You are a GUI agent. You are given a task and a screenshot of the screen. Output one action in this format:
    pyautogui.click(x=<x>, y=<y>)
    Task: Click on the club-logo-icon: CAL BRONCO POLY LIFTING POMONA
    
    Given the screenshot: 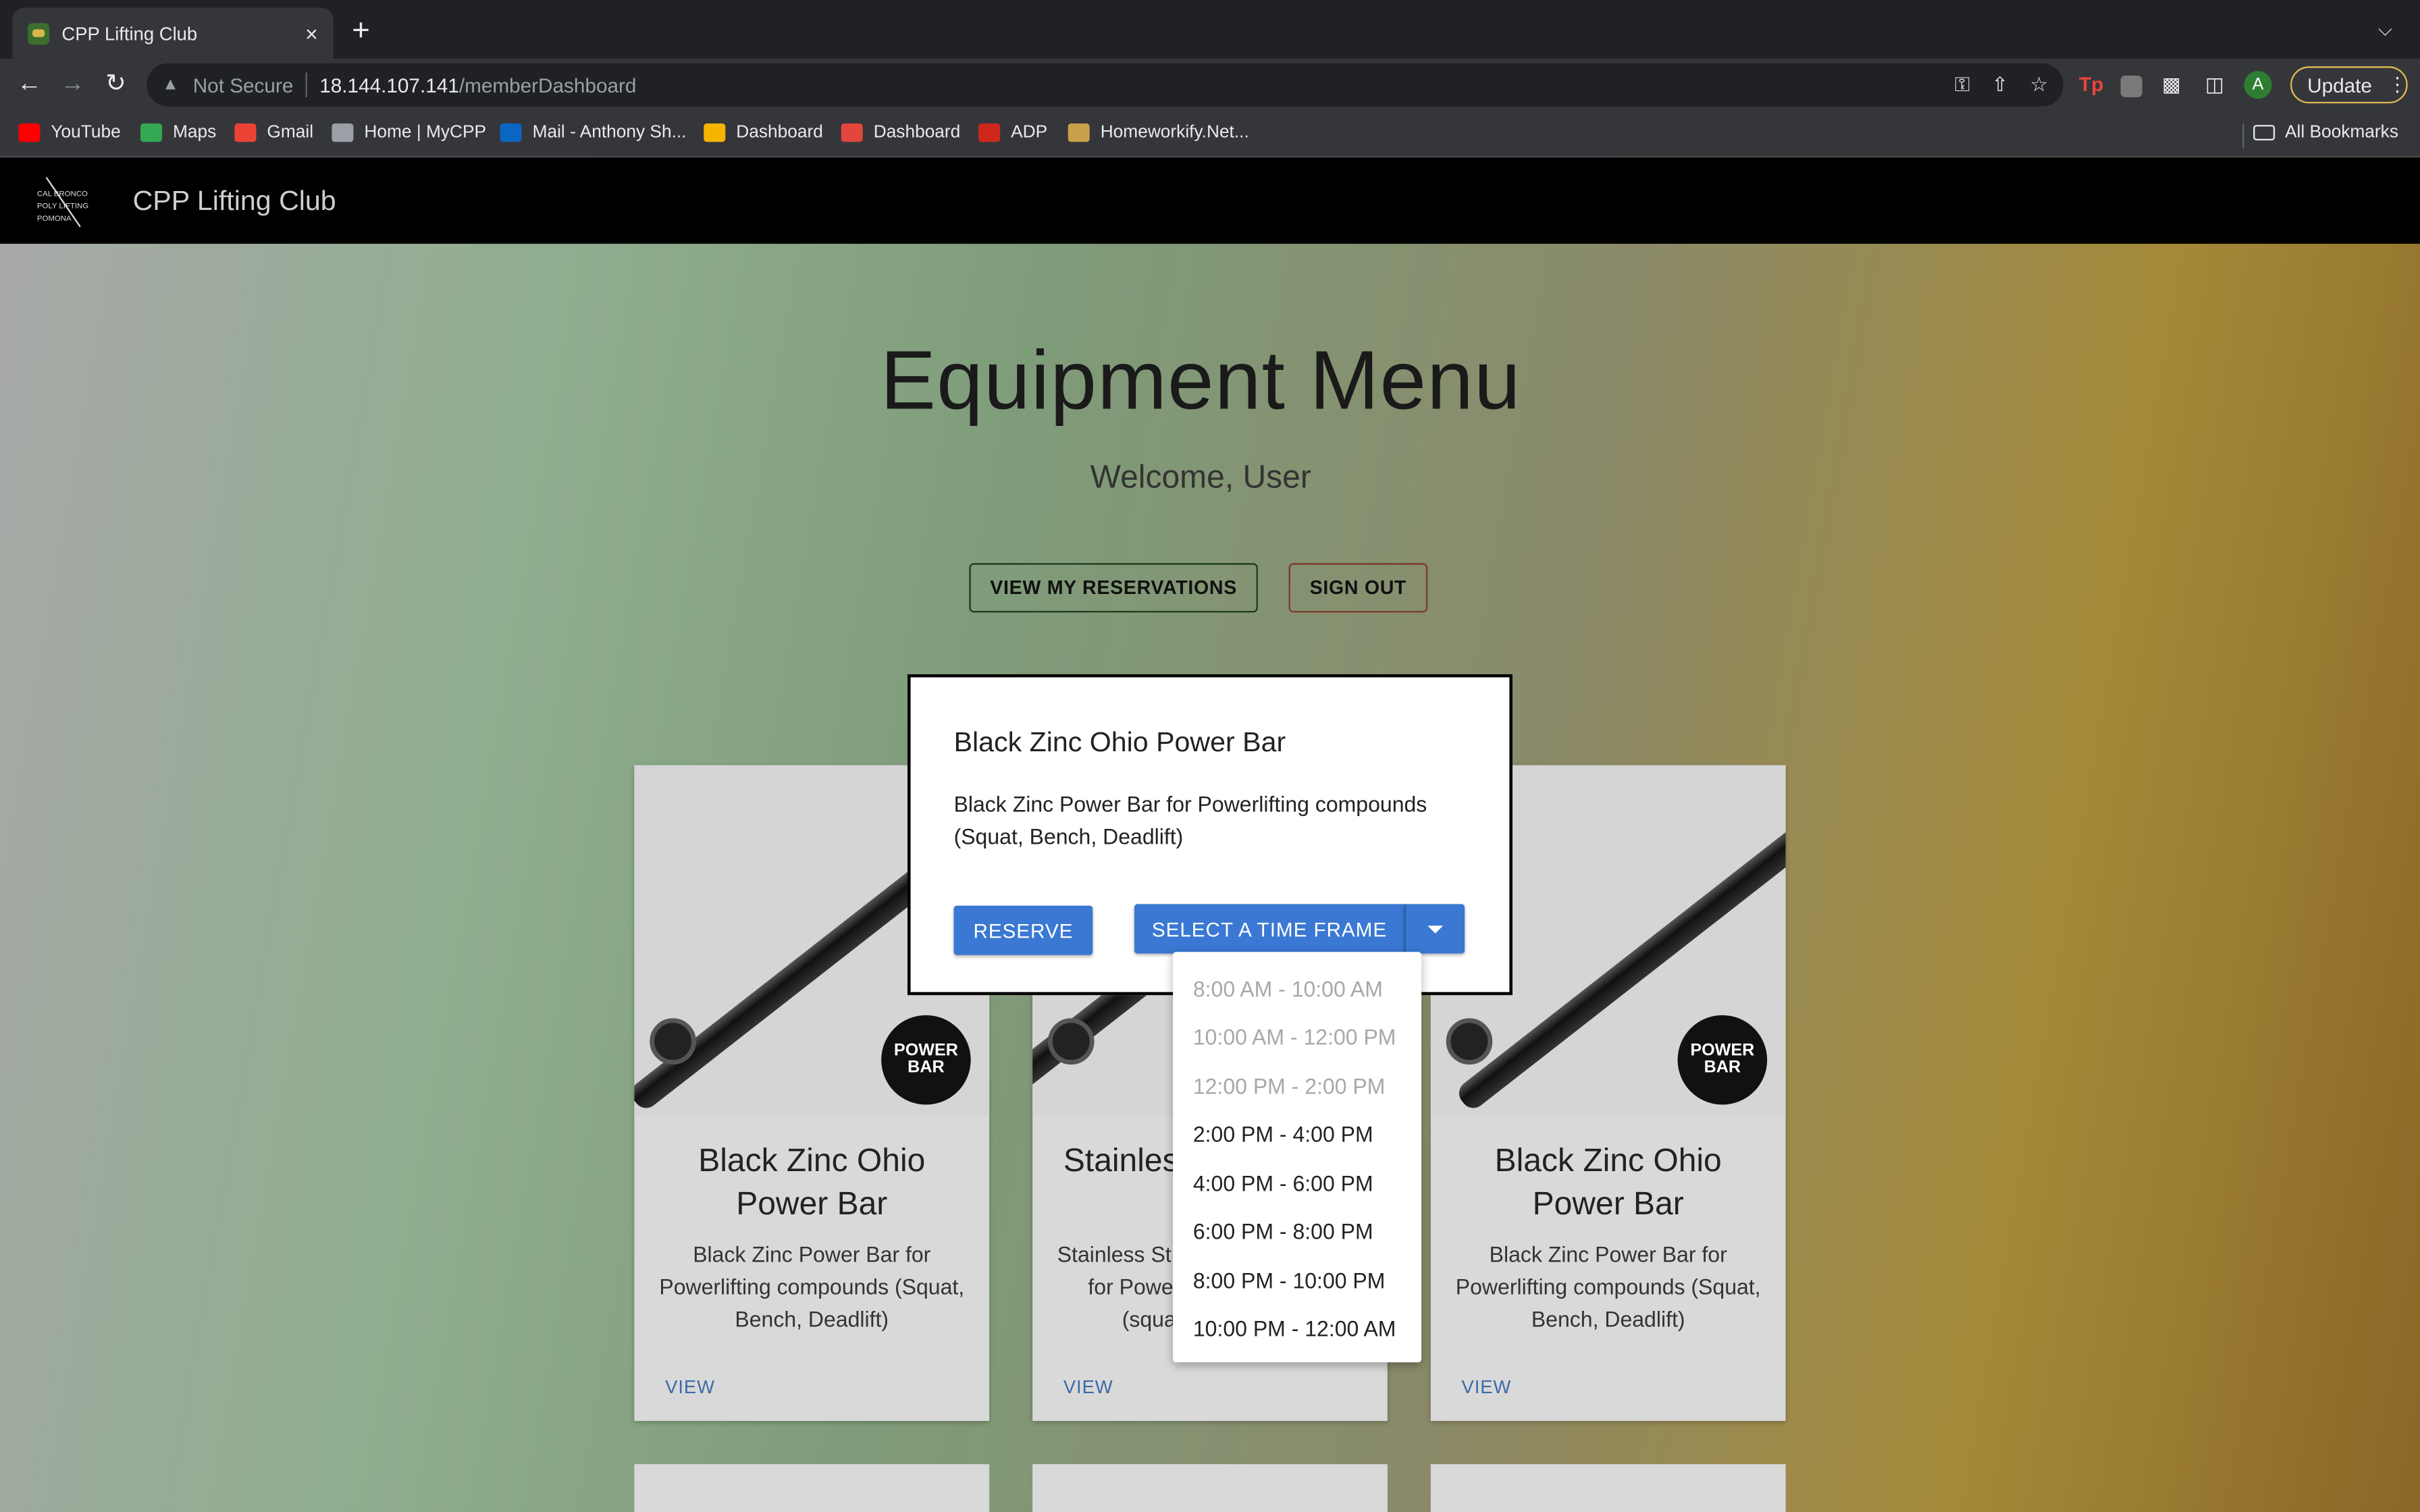 What is the action you would take?
    pyautogui.click(x=62, y=202)
    